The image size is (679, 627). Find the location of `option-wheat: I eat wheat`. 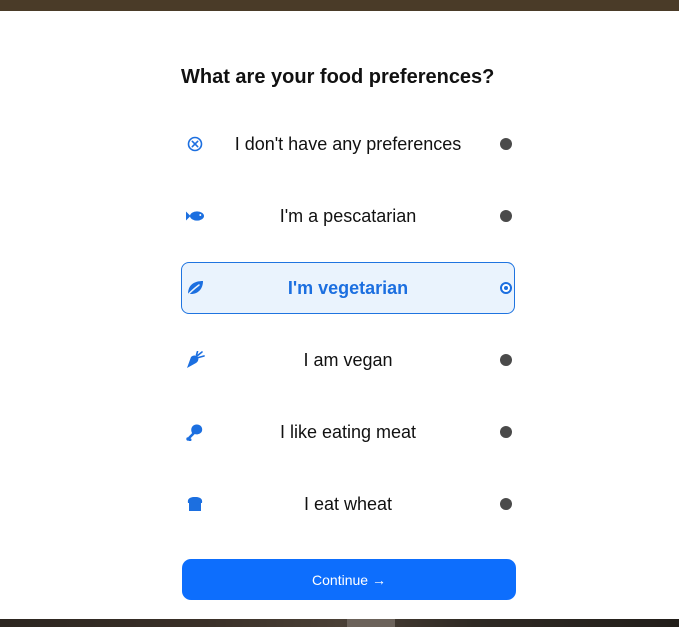

option-wheat: I eat wheat is located at coordinates (348, 504).